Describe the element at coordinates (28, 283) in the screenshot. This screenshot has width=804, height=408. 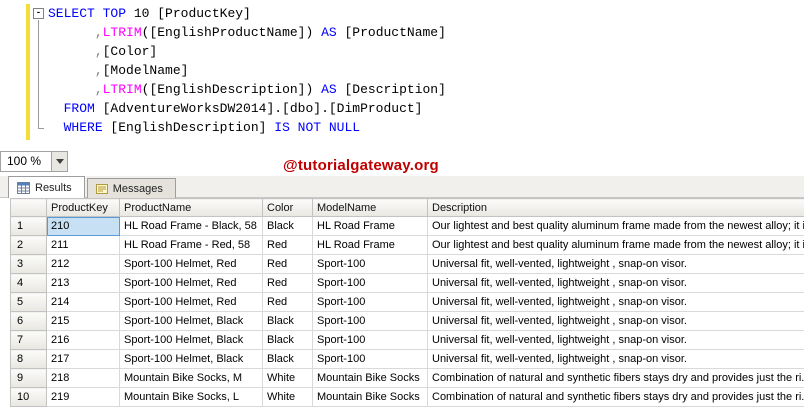
I see `grid-row-number: 4` at that location.